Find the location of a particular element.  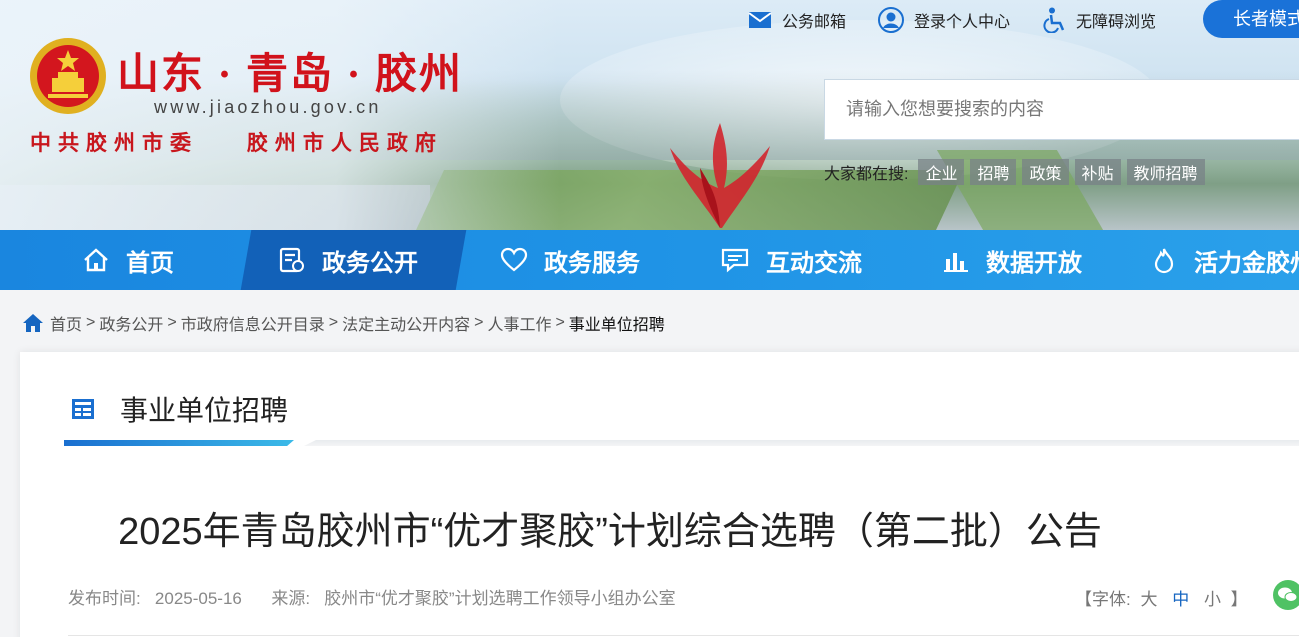

hot-search-label: 大家都在搜: is located at coordinates (866, 174).